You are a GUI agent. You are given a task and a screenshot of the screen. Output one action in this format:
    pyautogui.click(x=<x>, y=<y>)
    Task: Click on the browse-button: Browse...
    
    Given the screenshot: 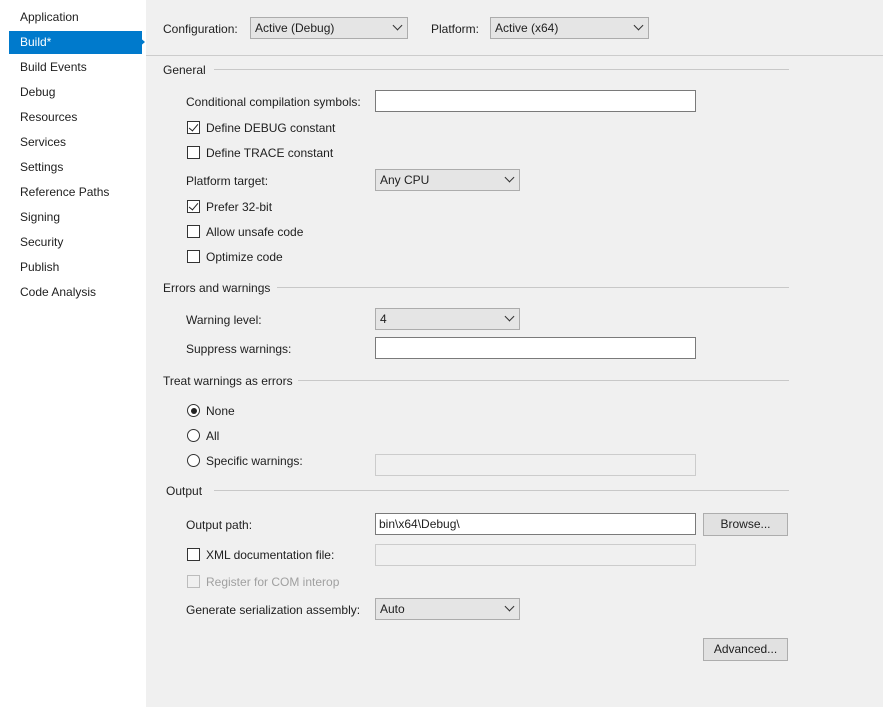 What is the action you would take?
    pyautogui.click(x=745, y=524)
    